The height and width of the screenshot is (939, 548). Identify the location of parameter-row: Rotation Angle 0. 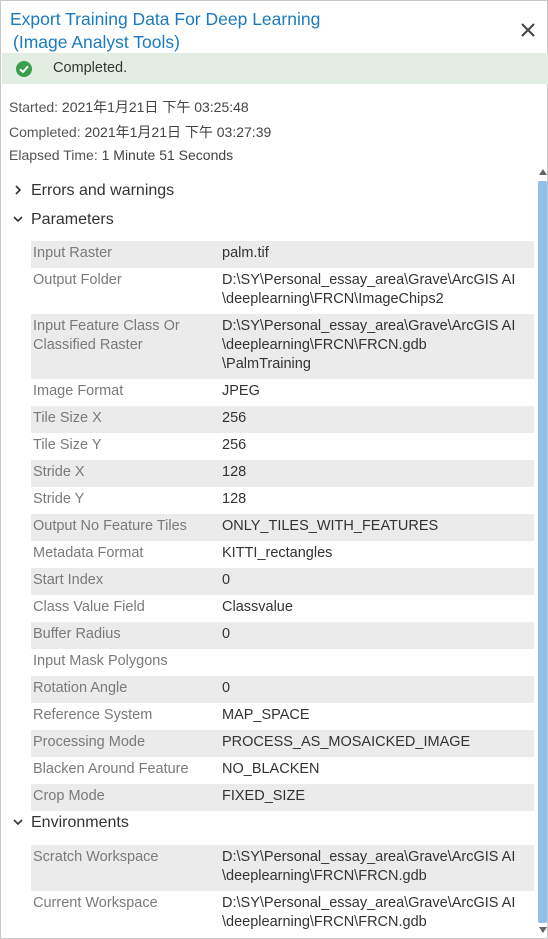
(282, 689).